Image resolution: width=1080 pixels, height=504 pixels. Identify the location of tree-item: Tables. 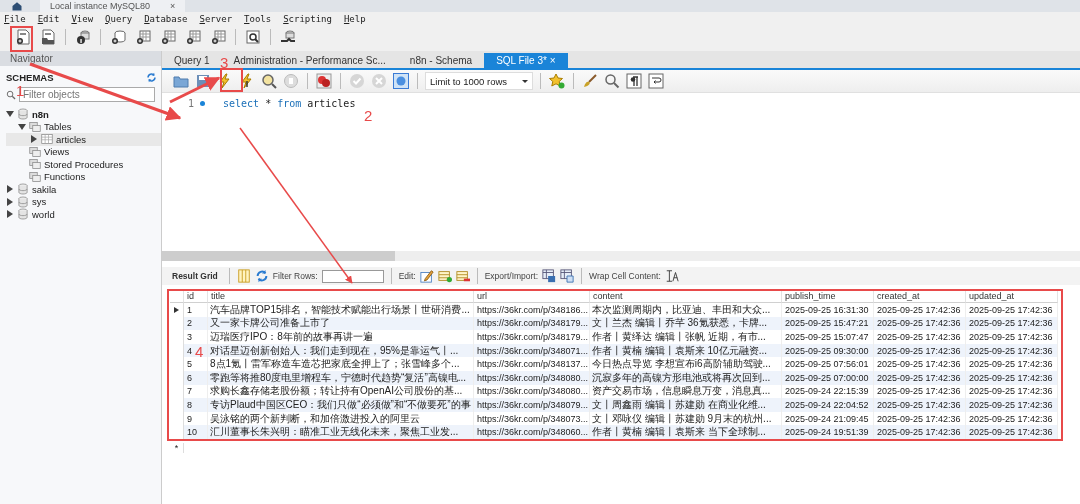
(81, 126).